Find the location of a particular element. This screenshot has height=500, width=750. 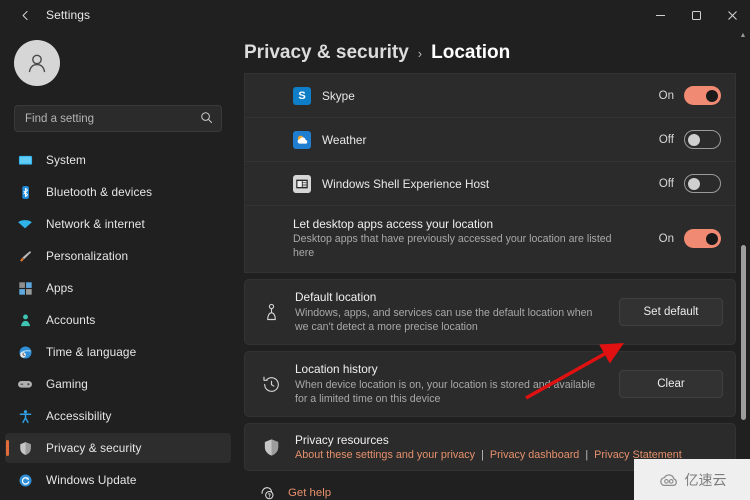

clear-button: Clear is located at coordinates (671, 384).